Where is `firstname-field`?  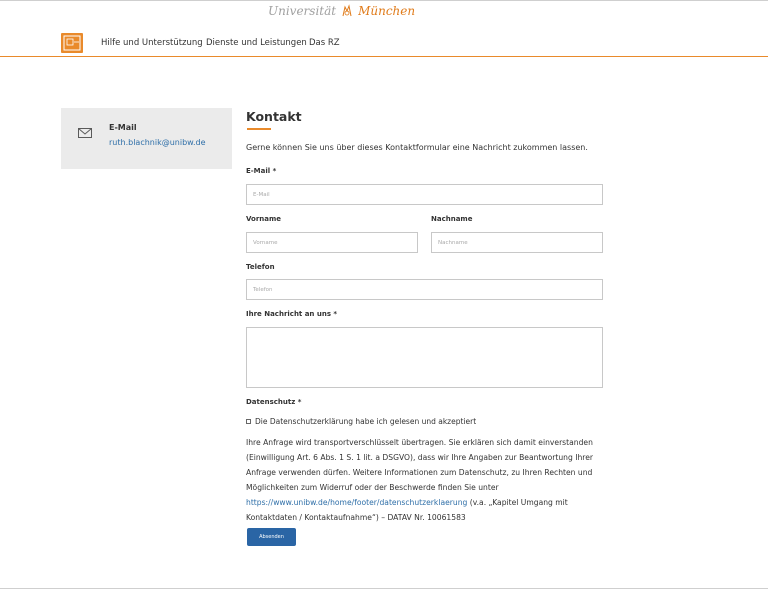 firstname-field is located at coordinates (332, 242).